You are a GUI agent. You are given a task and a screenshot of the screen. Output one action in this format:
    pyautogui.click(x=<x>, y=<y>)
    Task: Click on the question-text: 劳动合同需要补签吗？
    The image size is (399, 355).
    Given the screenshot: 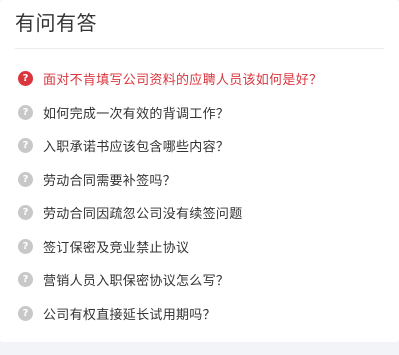 What is the action you would take?
    pyautogui.click(x=109, y=179)
    